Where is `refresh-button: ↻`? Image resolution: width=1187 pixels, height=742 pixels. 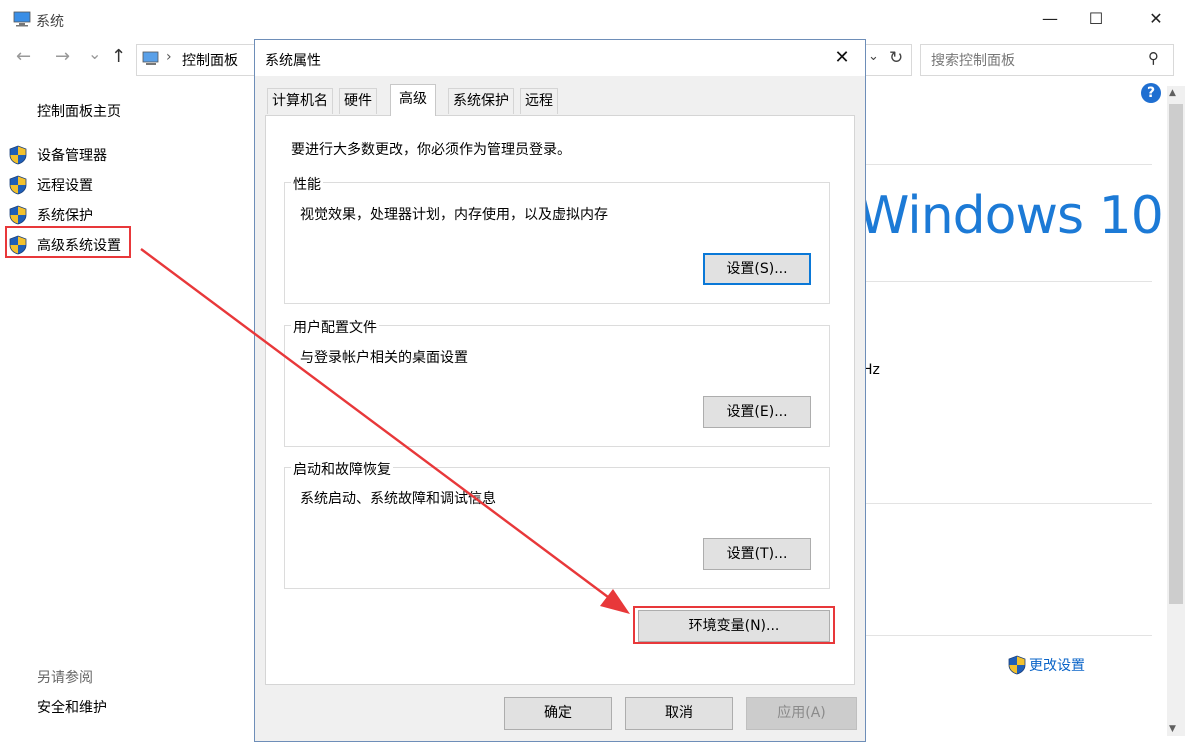 refresh-button: ↻ is located at coordinates (896, 58).